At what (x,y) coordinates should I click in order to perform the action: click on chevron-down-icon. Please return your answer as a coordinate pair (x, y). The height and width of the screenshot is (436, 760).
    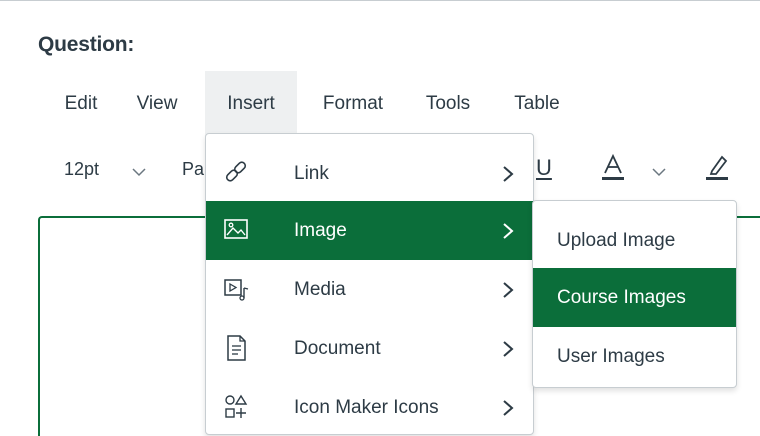
    Looking at the image, I should click on (139, 172).